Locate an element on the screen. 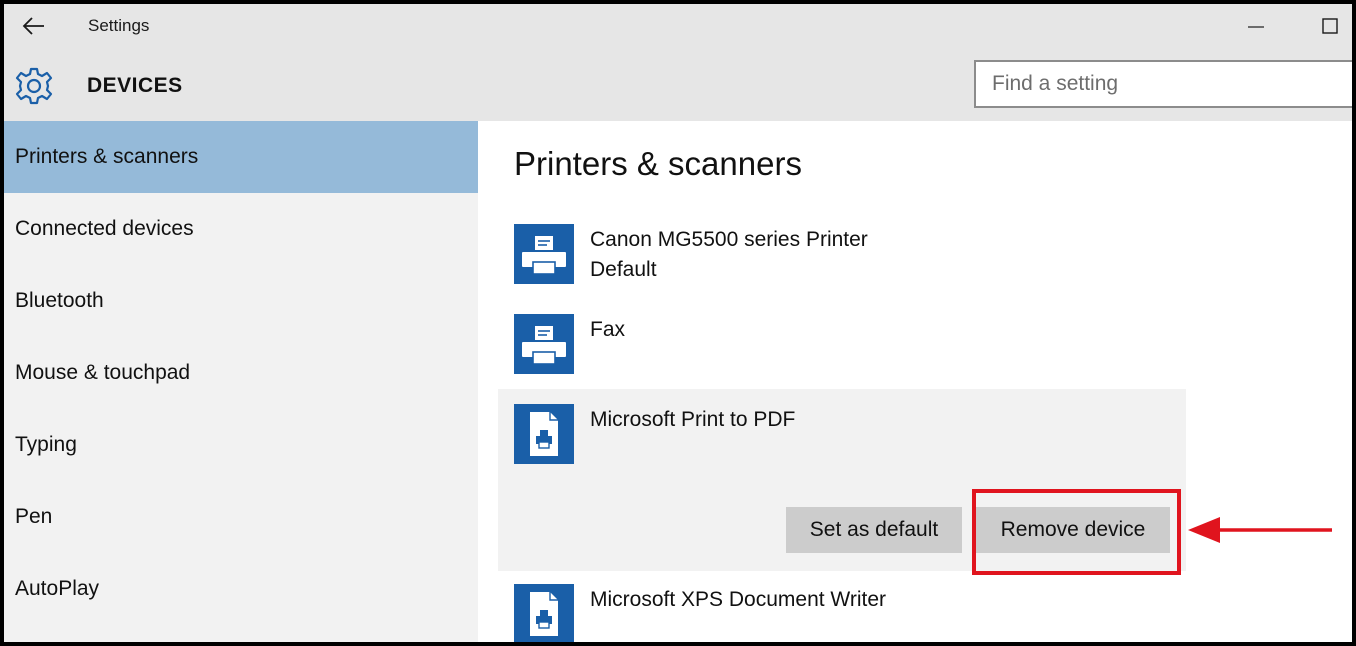  title-bar: Settings is located at coordinates (678, 26).